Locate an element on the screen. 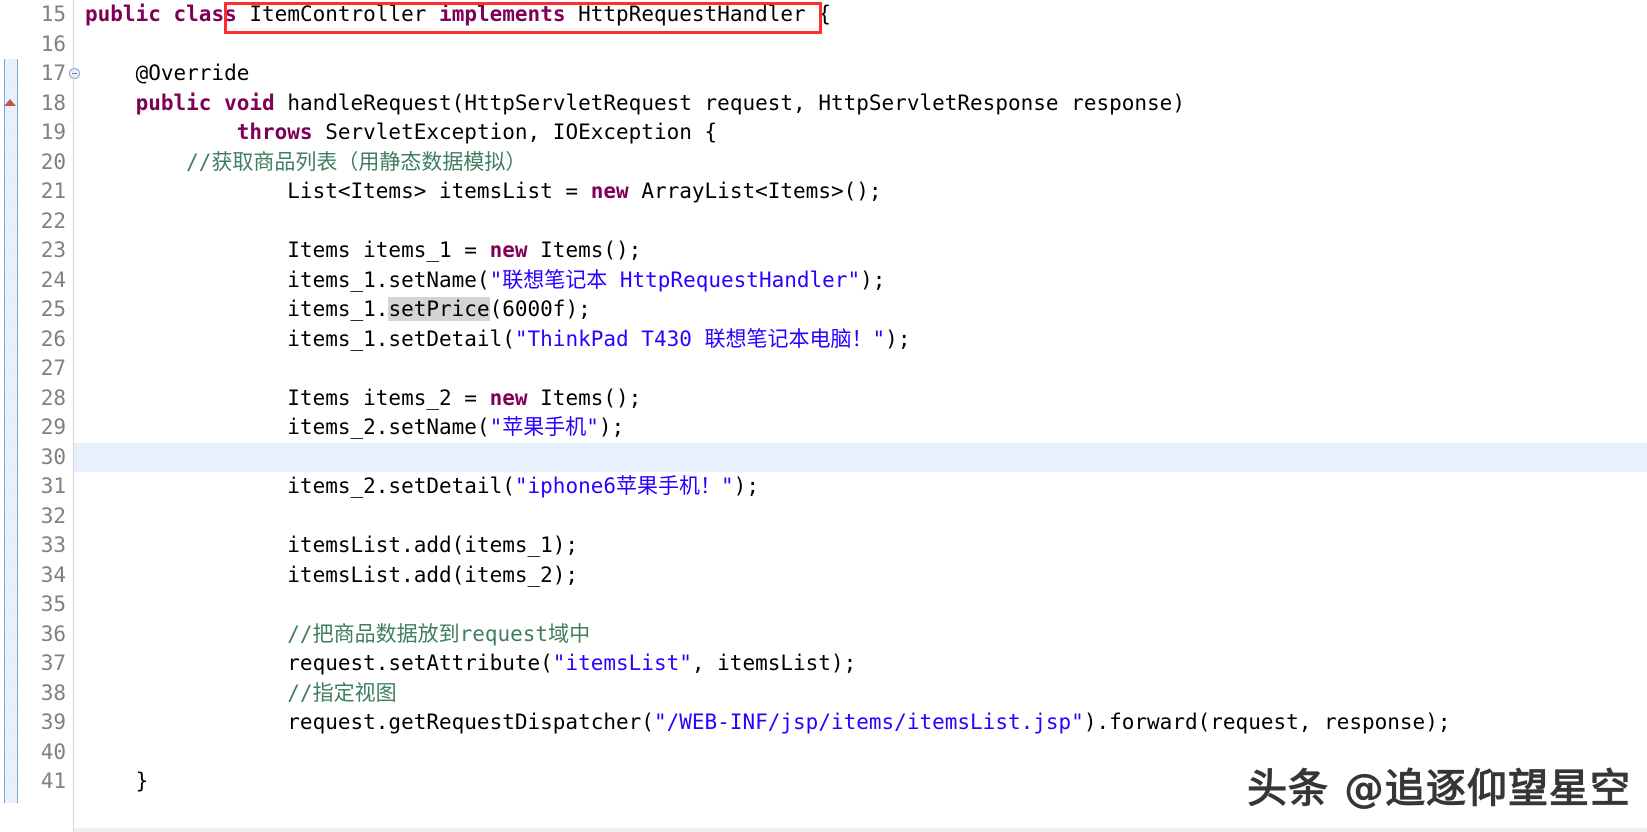 The image size is (1647, 832). code-token: "联想笔记本 HttpRequestHandler" is located at coordinates (675, 279).